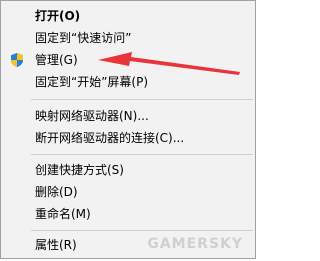  Describe the element at coordinates (92, 82) in the screenshot. I see `menu-item-label: 固定到“开始”屏幕(P)` at that location.